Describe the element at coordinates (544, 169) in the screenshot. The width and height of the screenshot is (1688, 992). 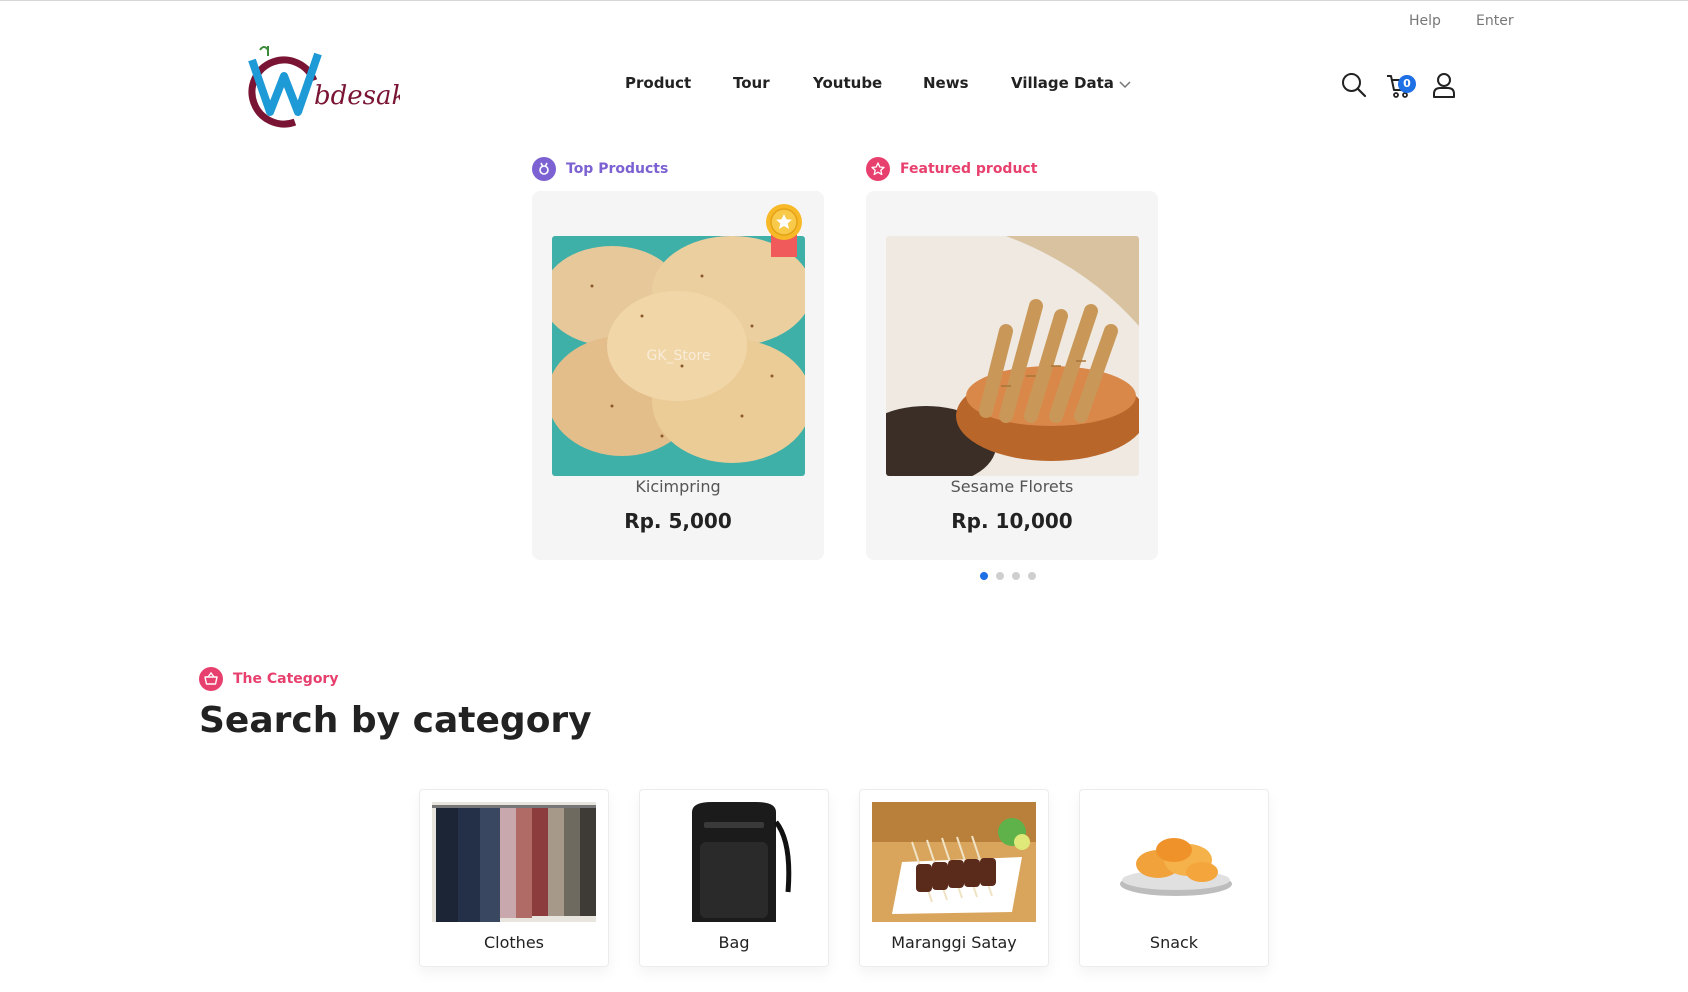
I see `medal-icon` at that location.